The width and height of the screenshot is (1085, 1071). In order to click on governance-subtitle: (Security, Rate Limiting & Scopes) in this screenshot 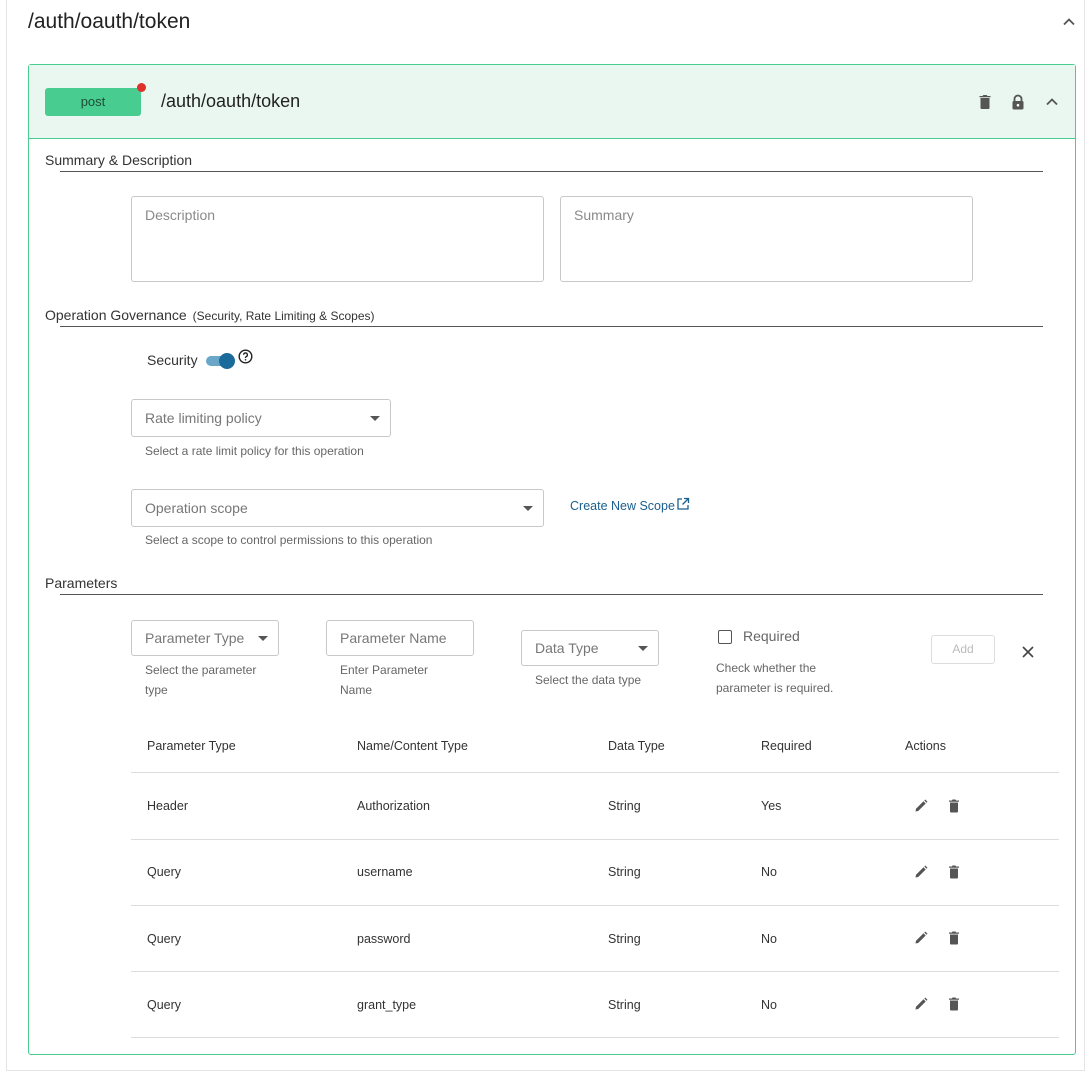, I will do `click(283, 316)`.